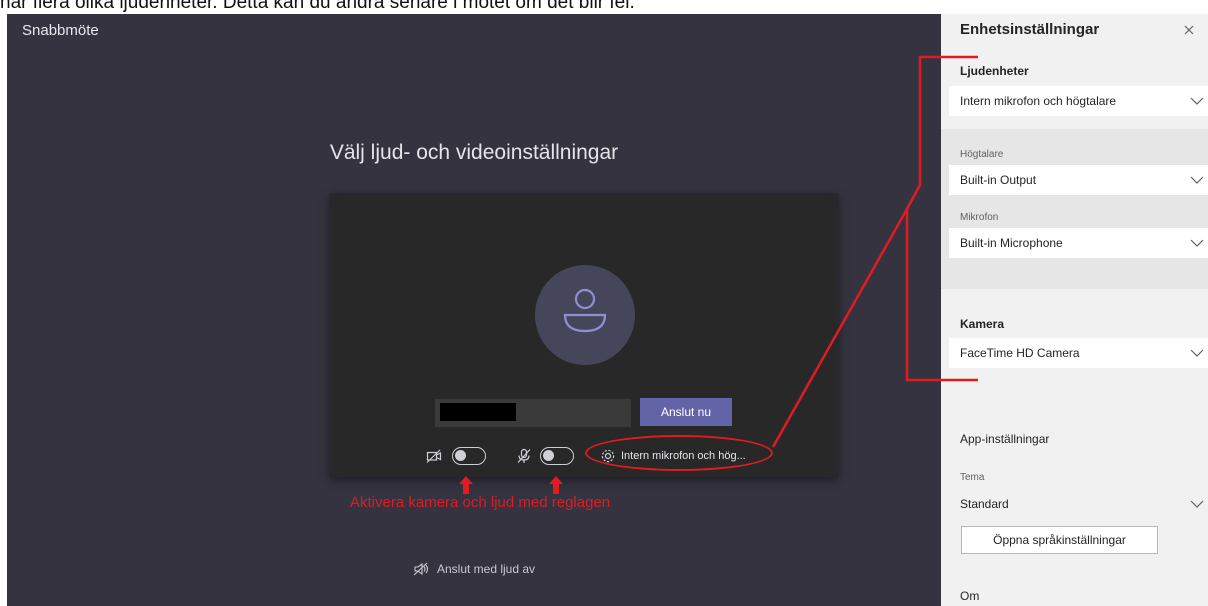 The width and height of the screenshot is (1208, 606). Describe the element at coordinates (840, 328) in the screenshot. I see `pointer-line` at that location.